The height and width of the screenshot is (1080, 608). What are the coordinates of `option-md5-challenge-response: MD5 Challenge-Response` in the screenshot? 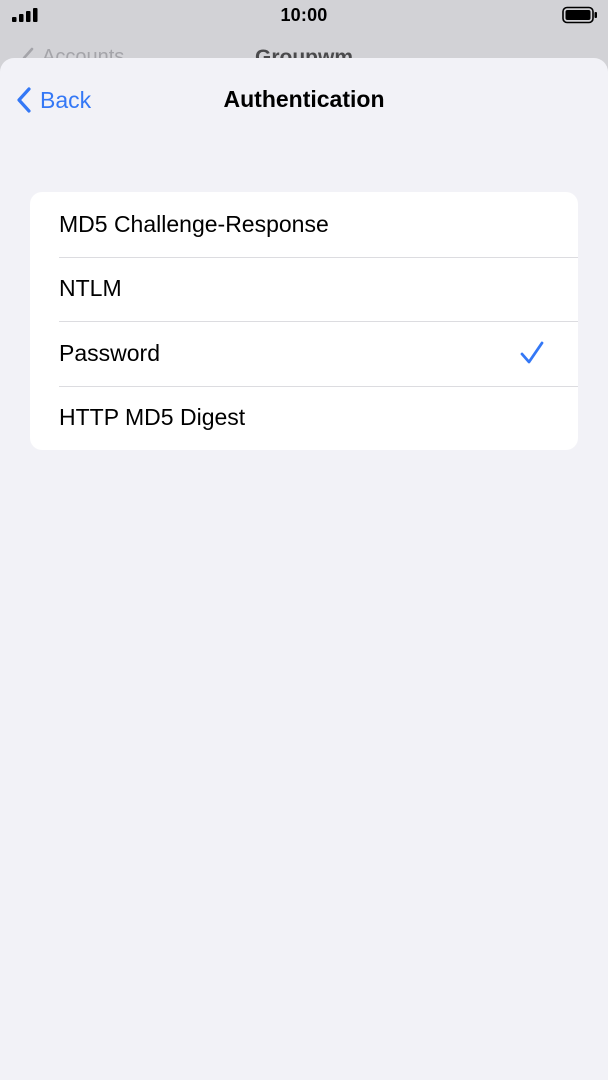 It's located at (304, 224).